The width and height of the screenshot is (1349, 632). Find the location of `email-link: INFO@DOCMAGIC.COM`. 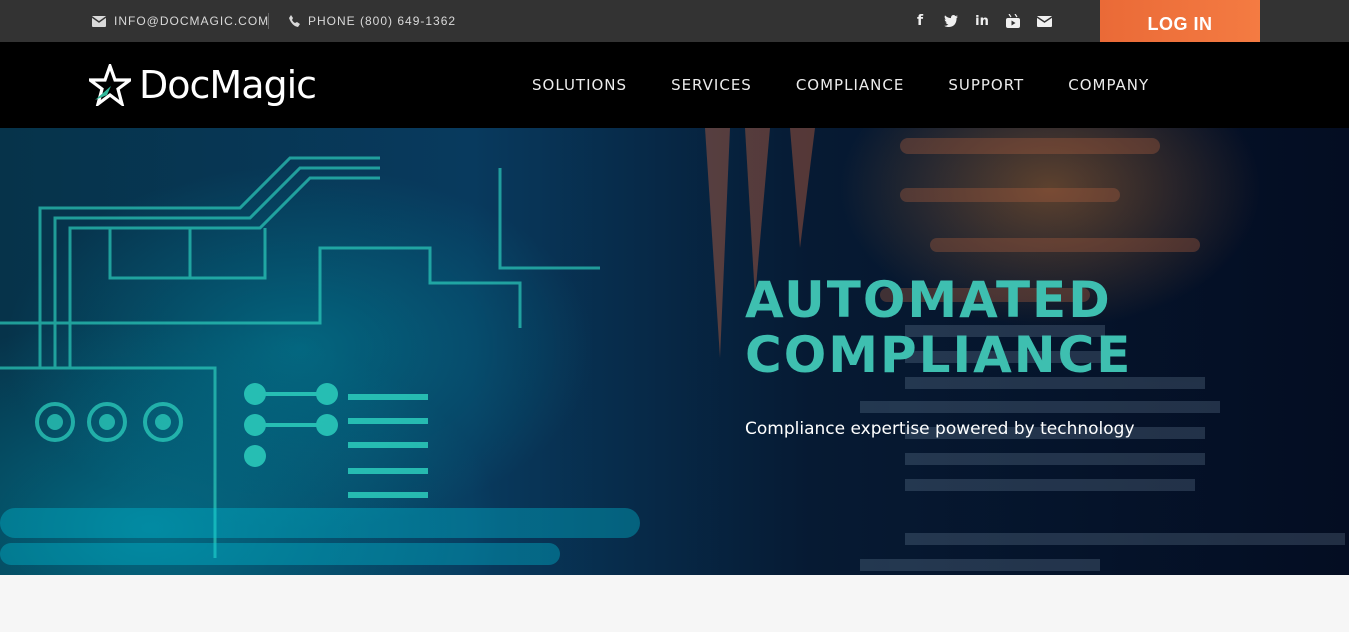

email-link: INFO@DOCMAGIC.COM is located at coordinates (180, 21).